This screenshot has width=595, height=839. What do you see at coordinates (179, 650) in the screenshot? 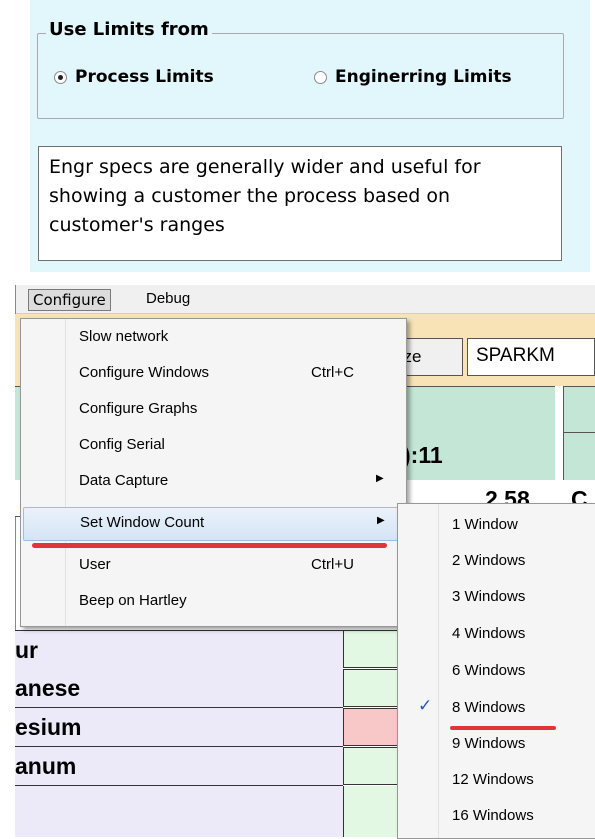
I see `element-row: ur` at bounding box center [179, 650].